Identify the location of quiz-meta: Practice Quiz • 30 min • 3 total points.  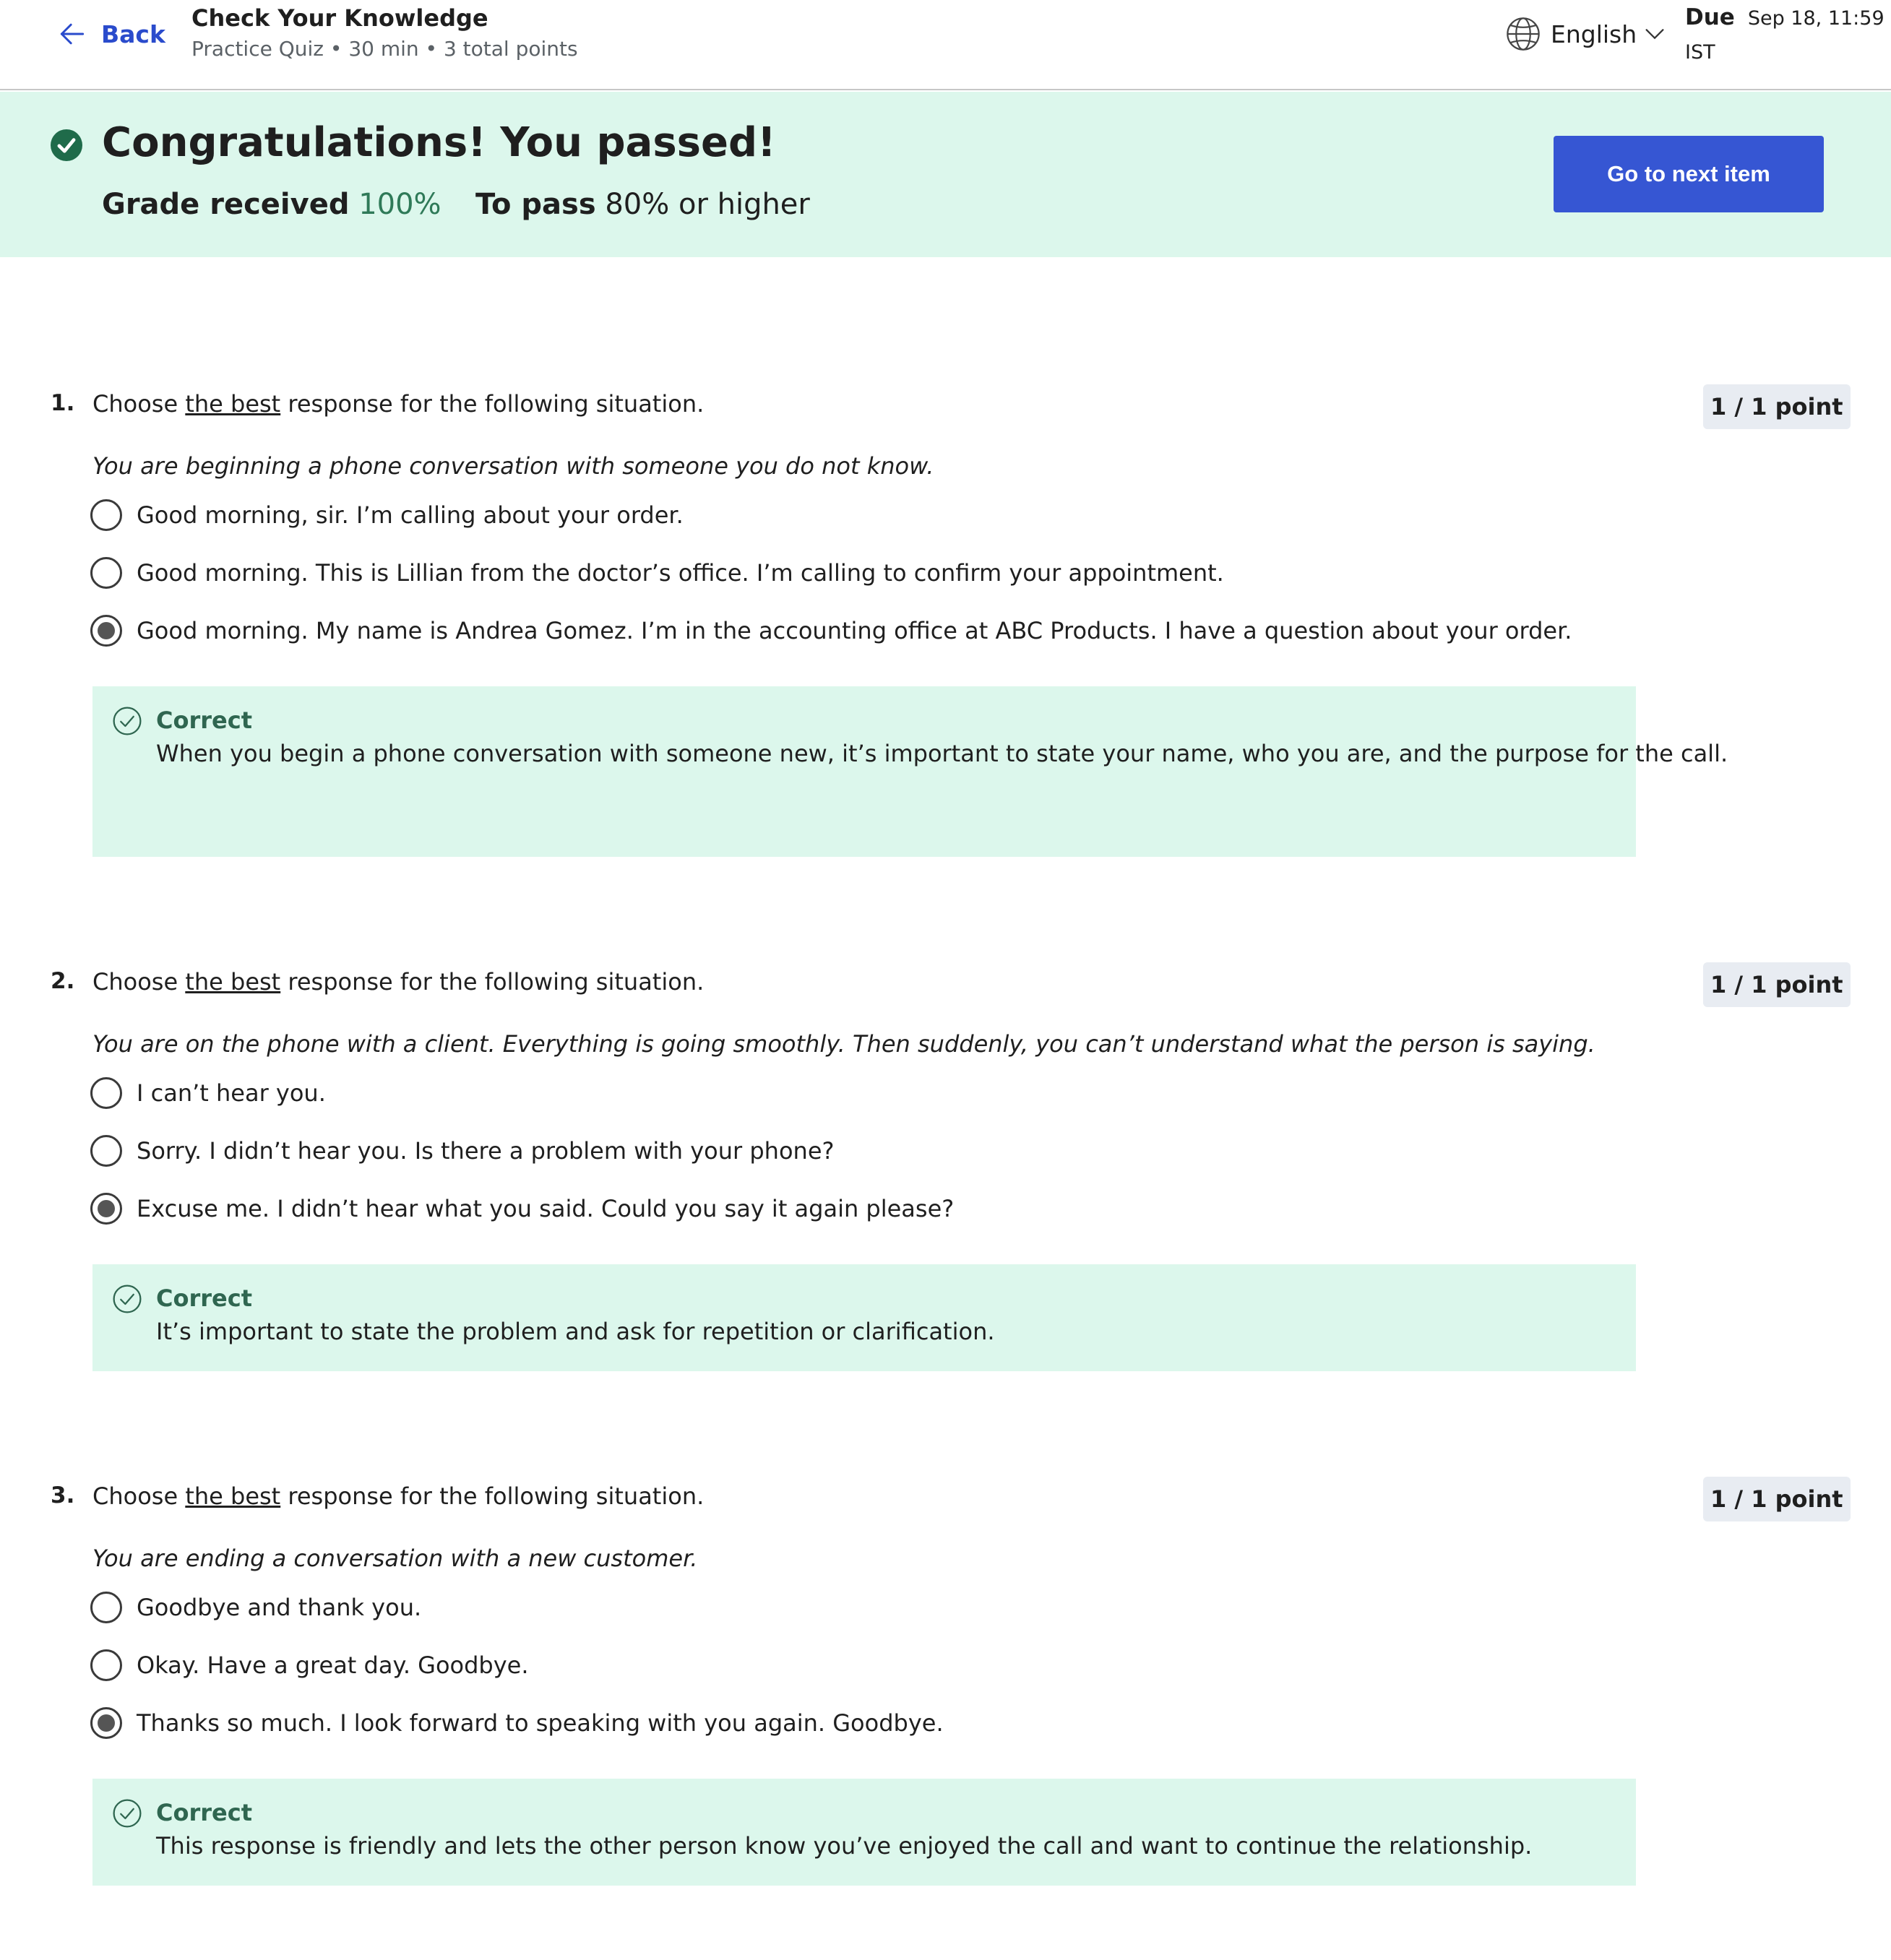
(384, 49).